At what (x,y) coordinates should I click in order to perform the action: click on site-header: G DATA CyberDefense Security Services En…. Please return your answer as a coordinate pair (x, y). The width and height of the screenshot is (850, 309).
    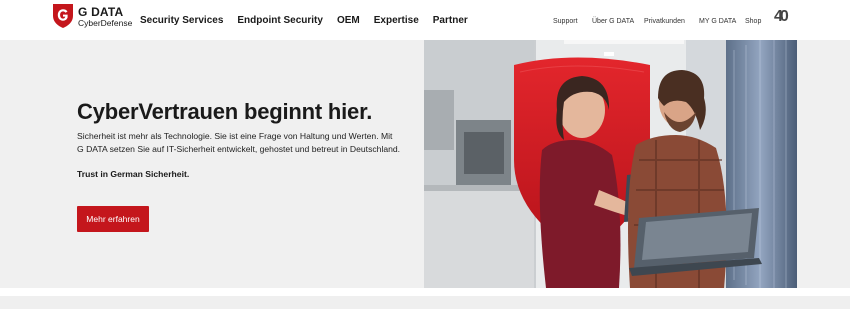
    Looking at the image, I should click on (425, 20).